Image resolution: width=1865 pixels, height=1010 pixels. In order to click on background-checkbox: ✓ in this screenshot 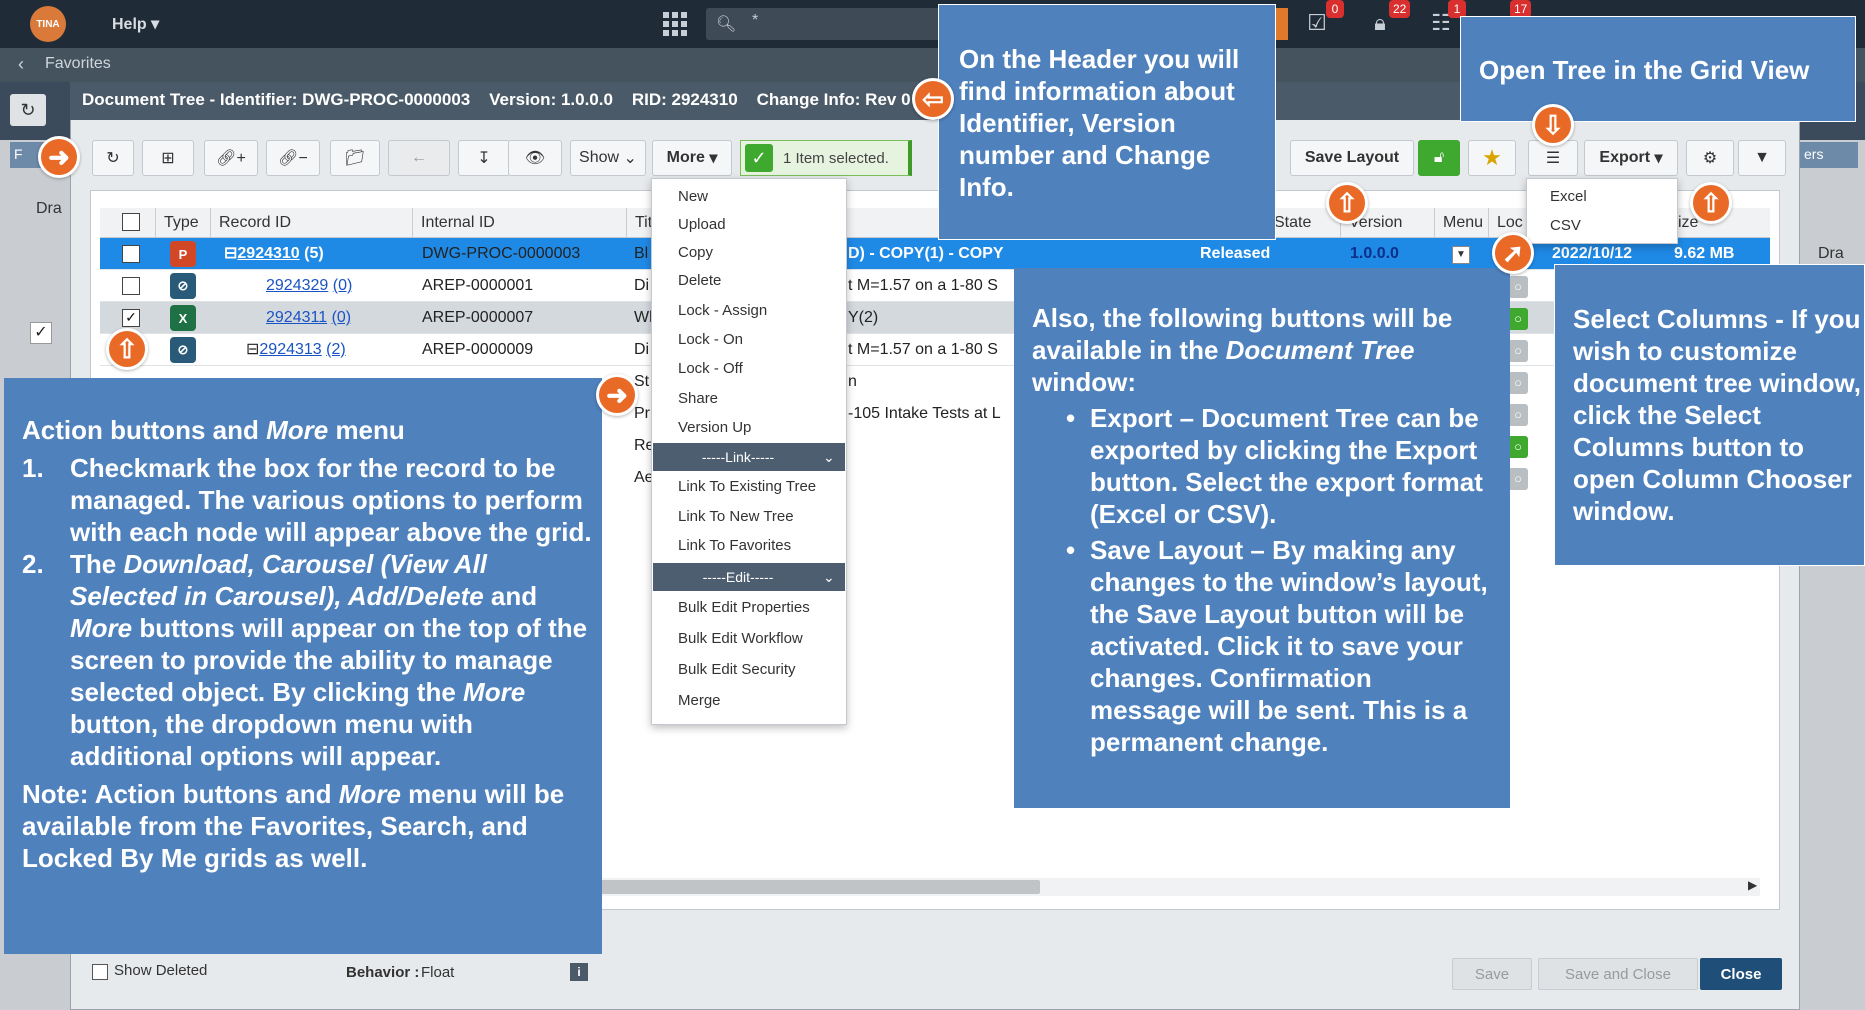, I will do `click(41, 333)`.